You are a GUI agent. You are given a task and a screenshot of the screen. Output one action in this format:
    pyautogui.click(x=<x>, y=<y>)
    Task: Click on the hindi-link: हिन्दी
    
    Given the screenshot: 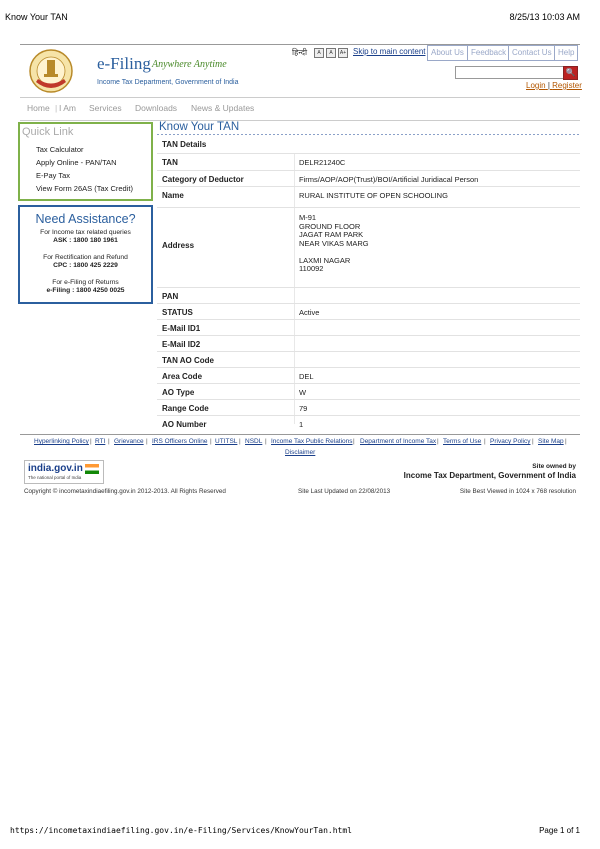 What is the action you would take?
    pyautogui.click(x=299, y=52)
    